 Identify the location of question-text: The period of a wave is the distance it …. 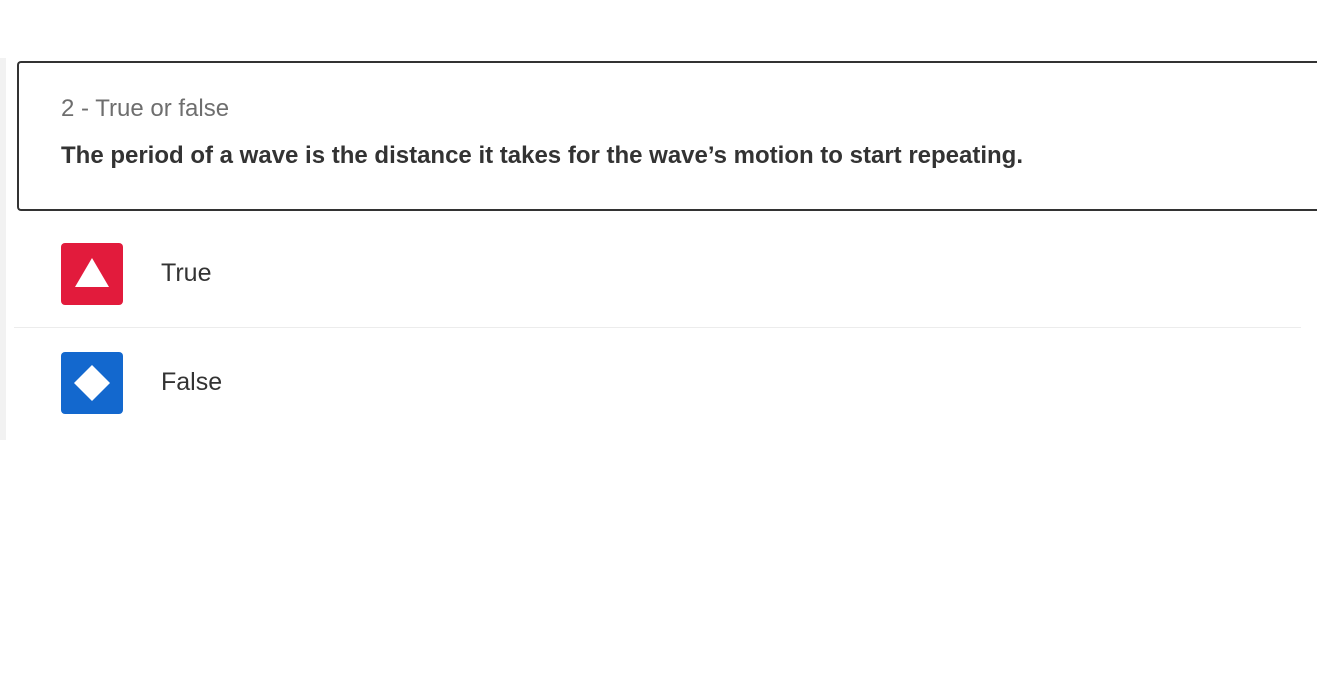
(542, 155).